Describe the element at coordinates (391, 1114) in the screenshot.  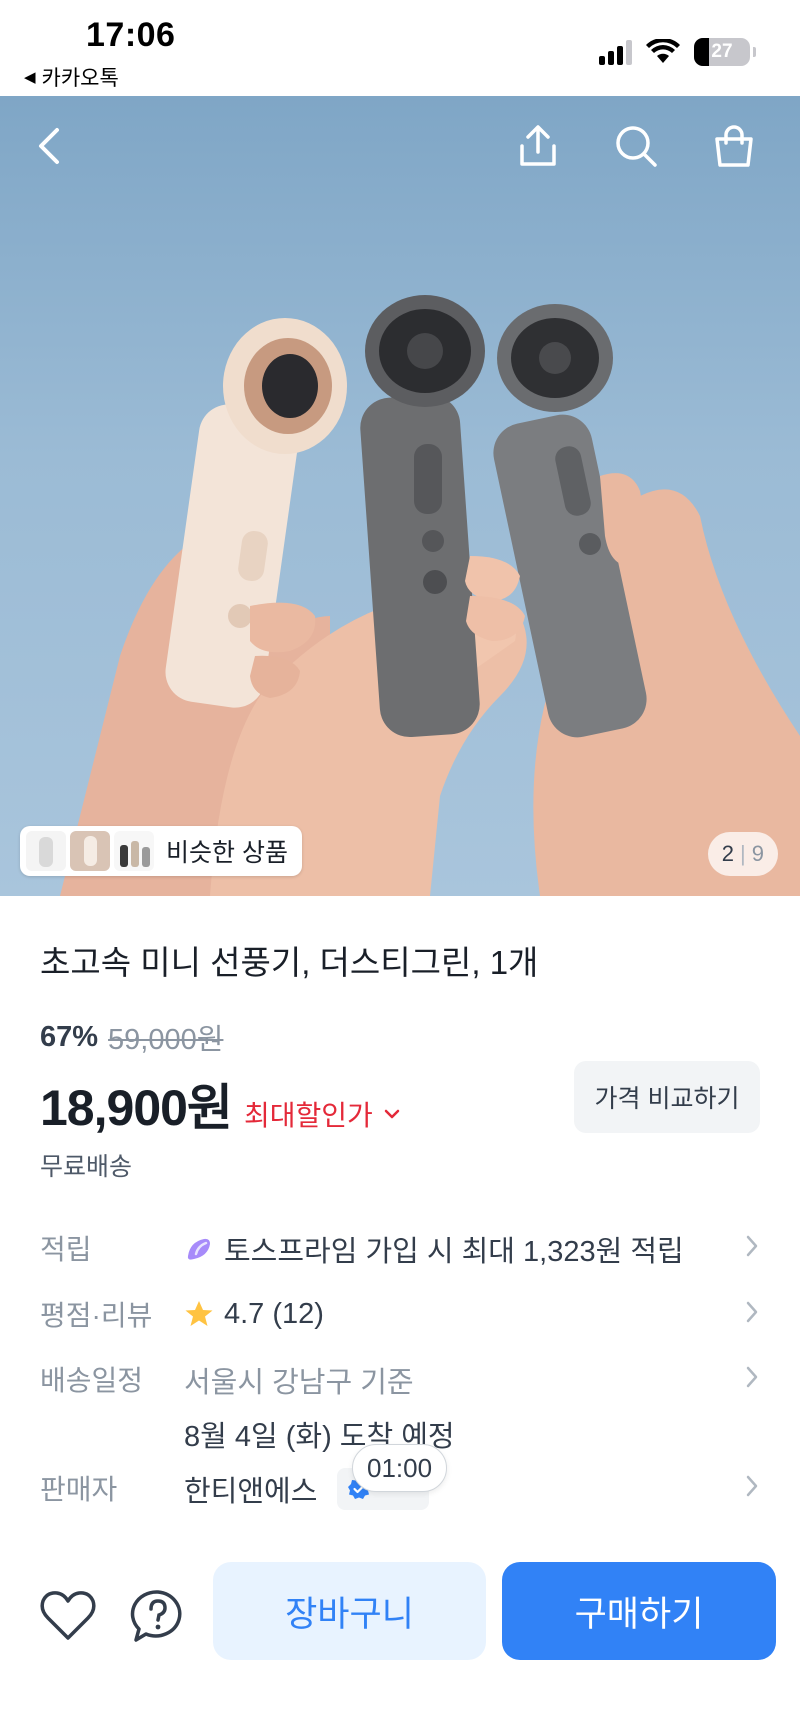
I see `chevron-down-icon` at that location.